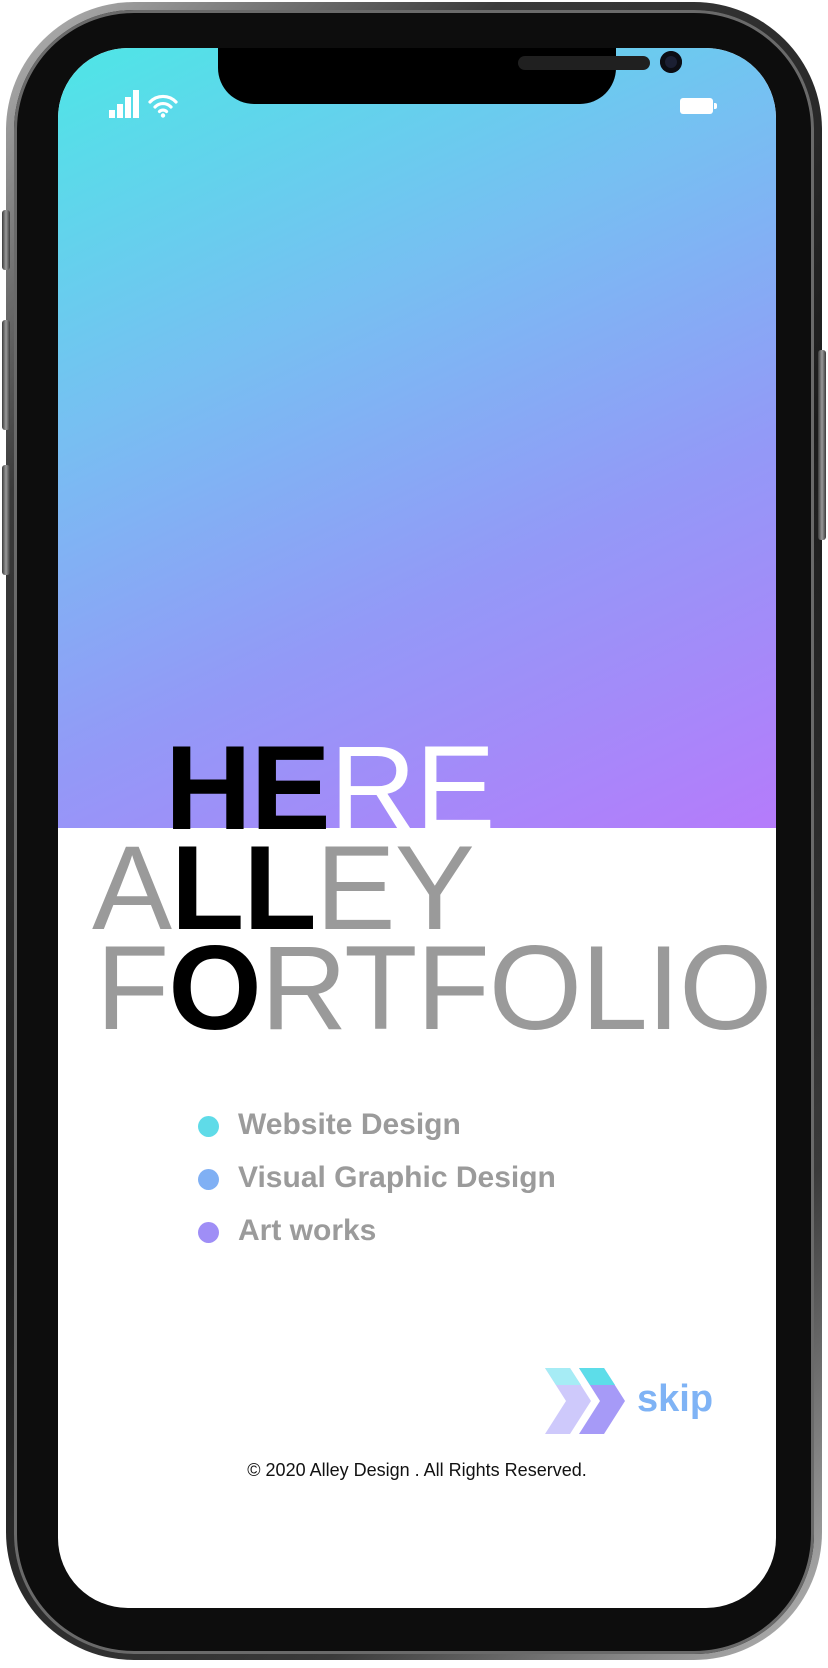 This screenshot has height=1668, width=828. I want to click on notch, so click(450, 76).